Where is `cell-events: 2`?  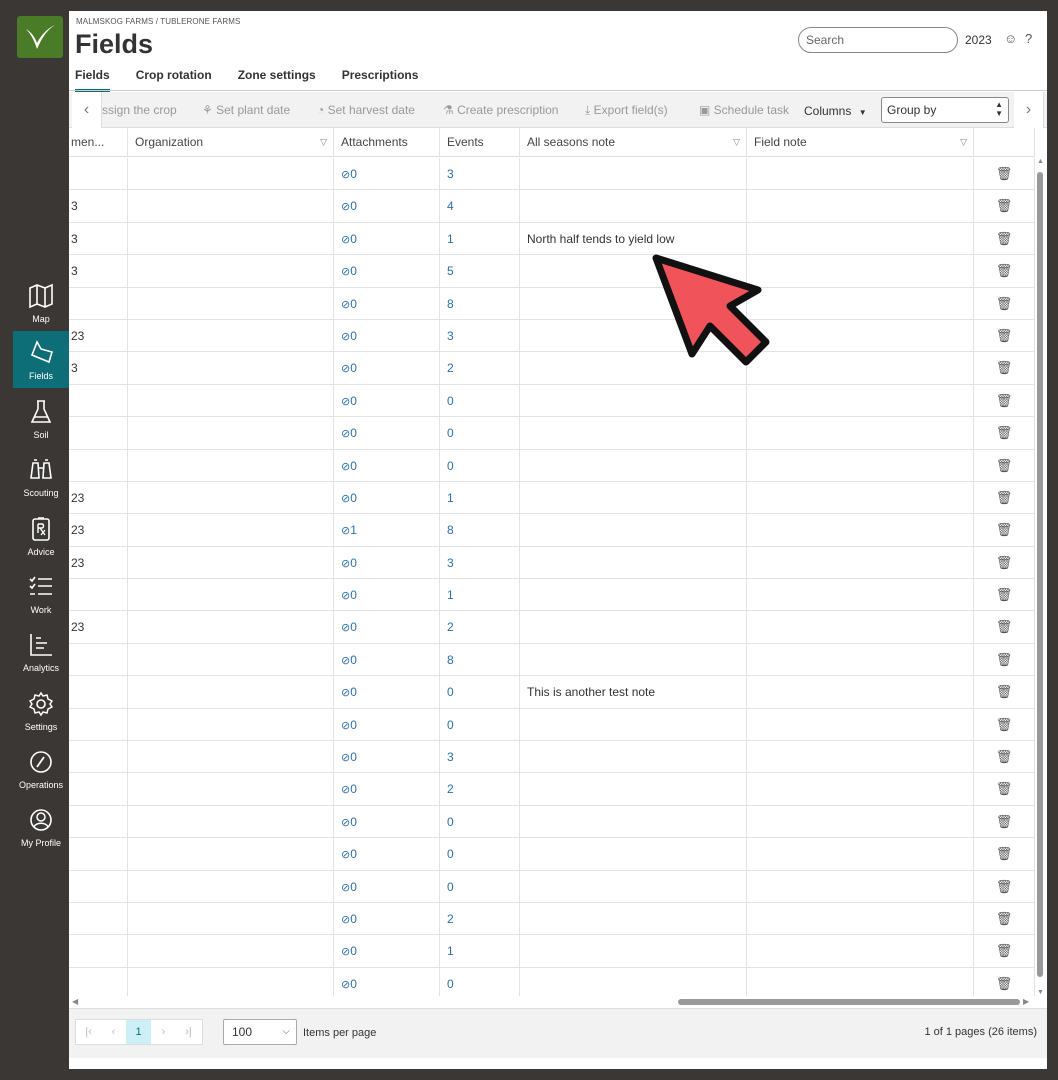 cell-events: 2 is located at coordinates (480, 789).